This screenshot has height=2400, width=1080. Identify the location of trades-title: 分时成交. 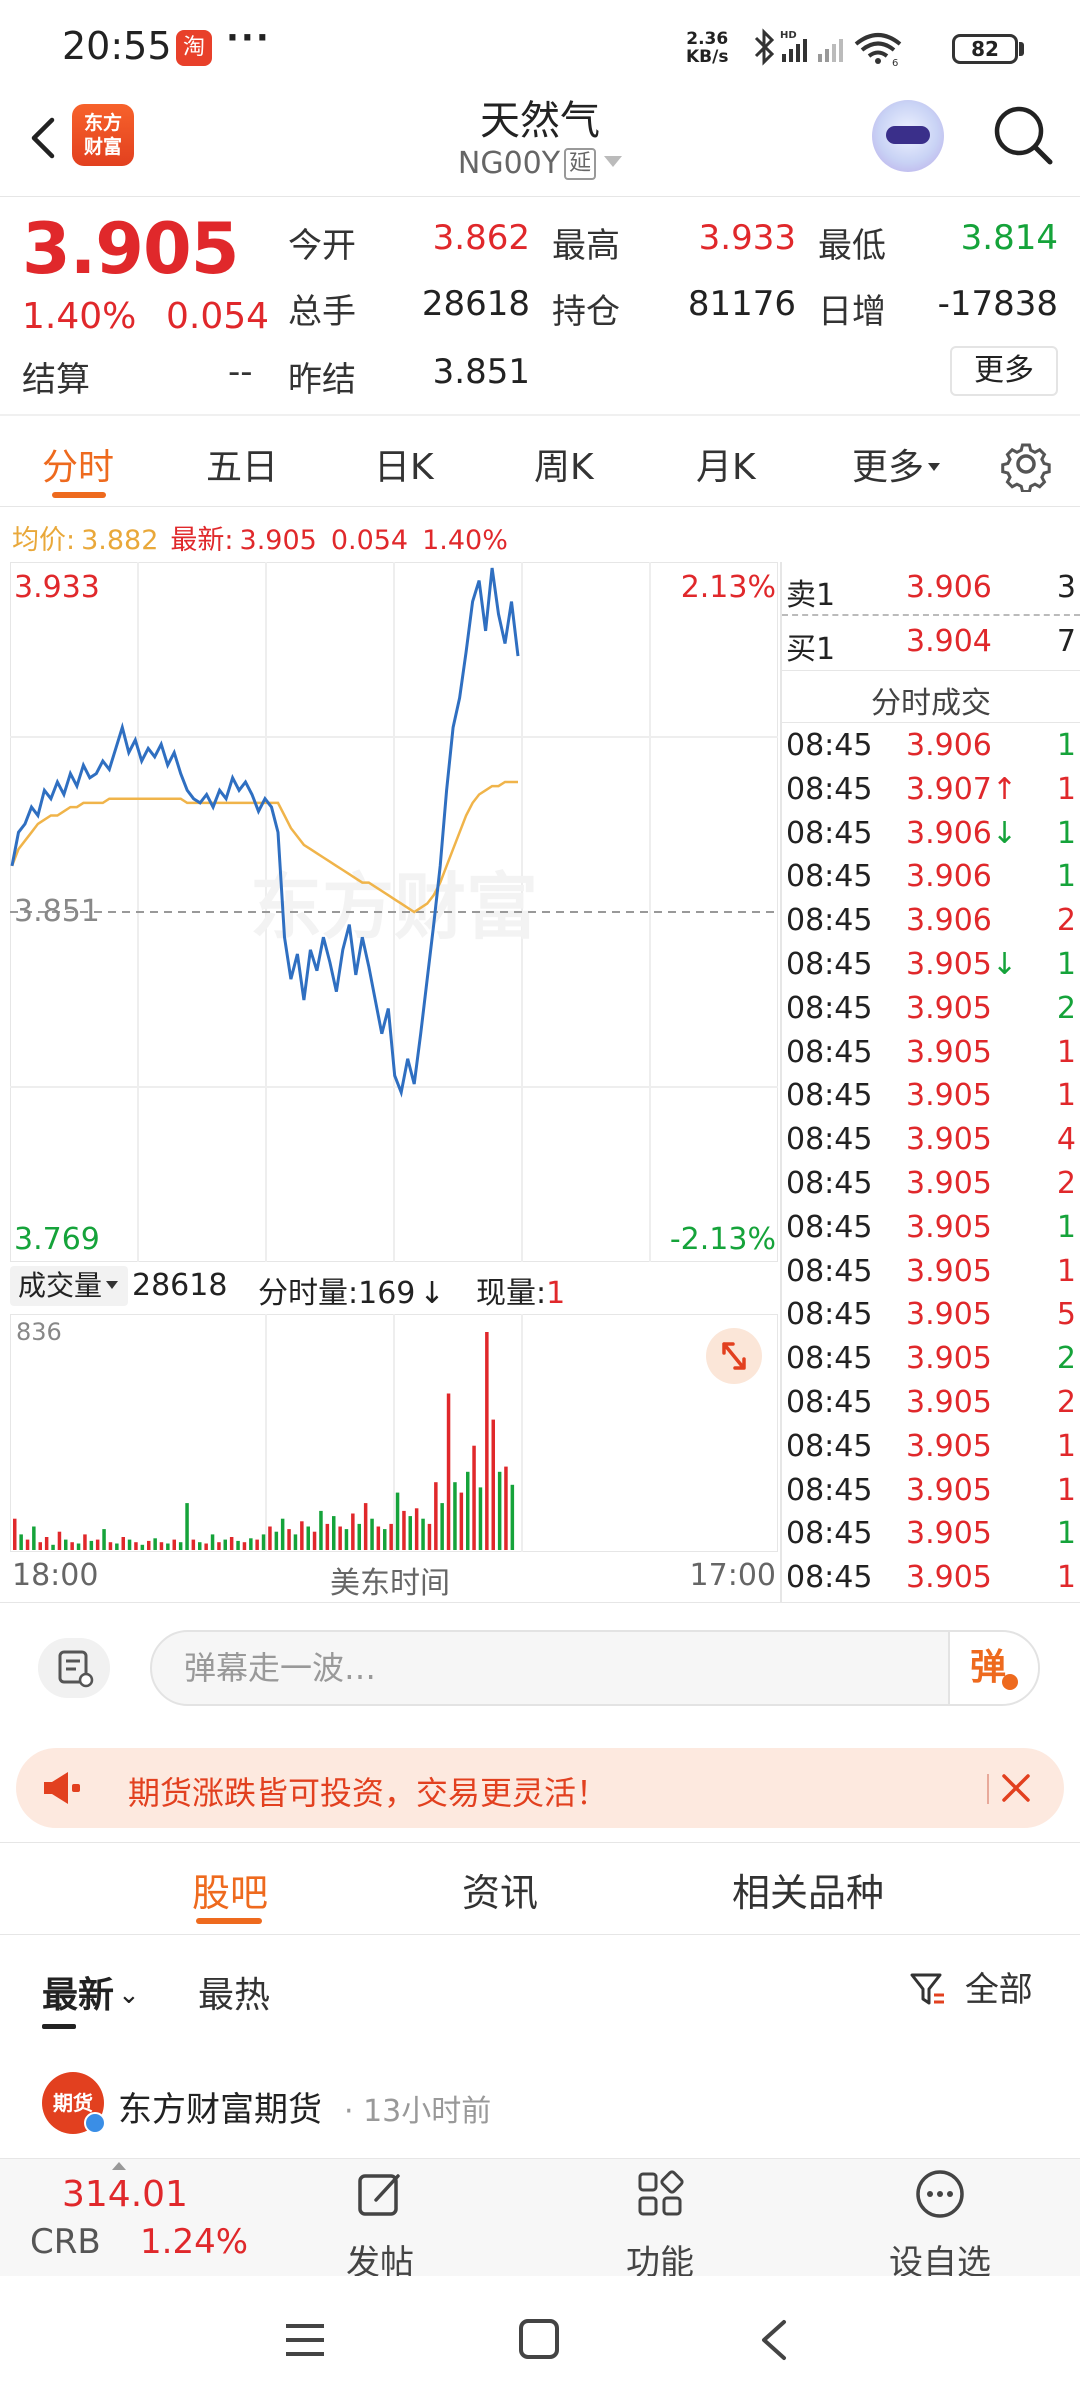
(931, 703).